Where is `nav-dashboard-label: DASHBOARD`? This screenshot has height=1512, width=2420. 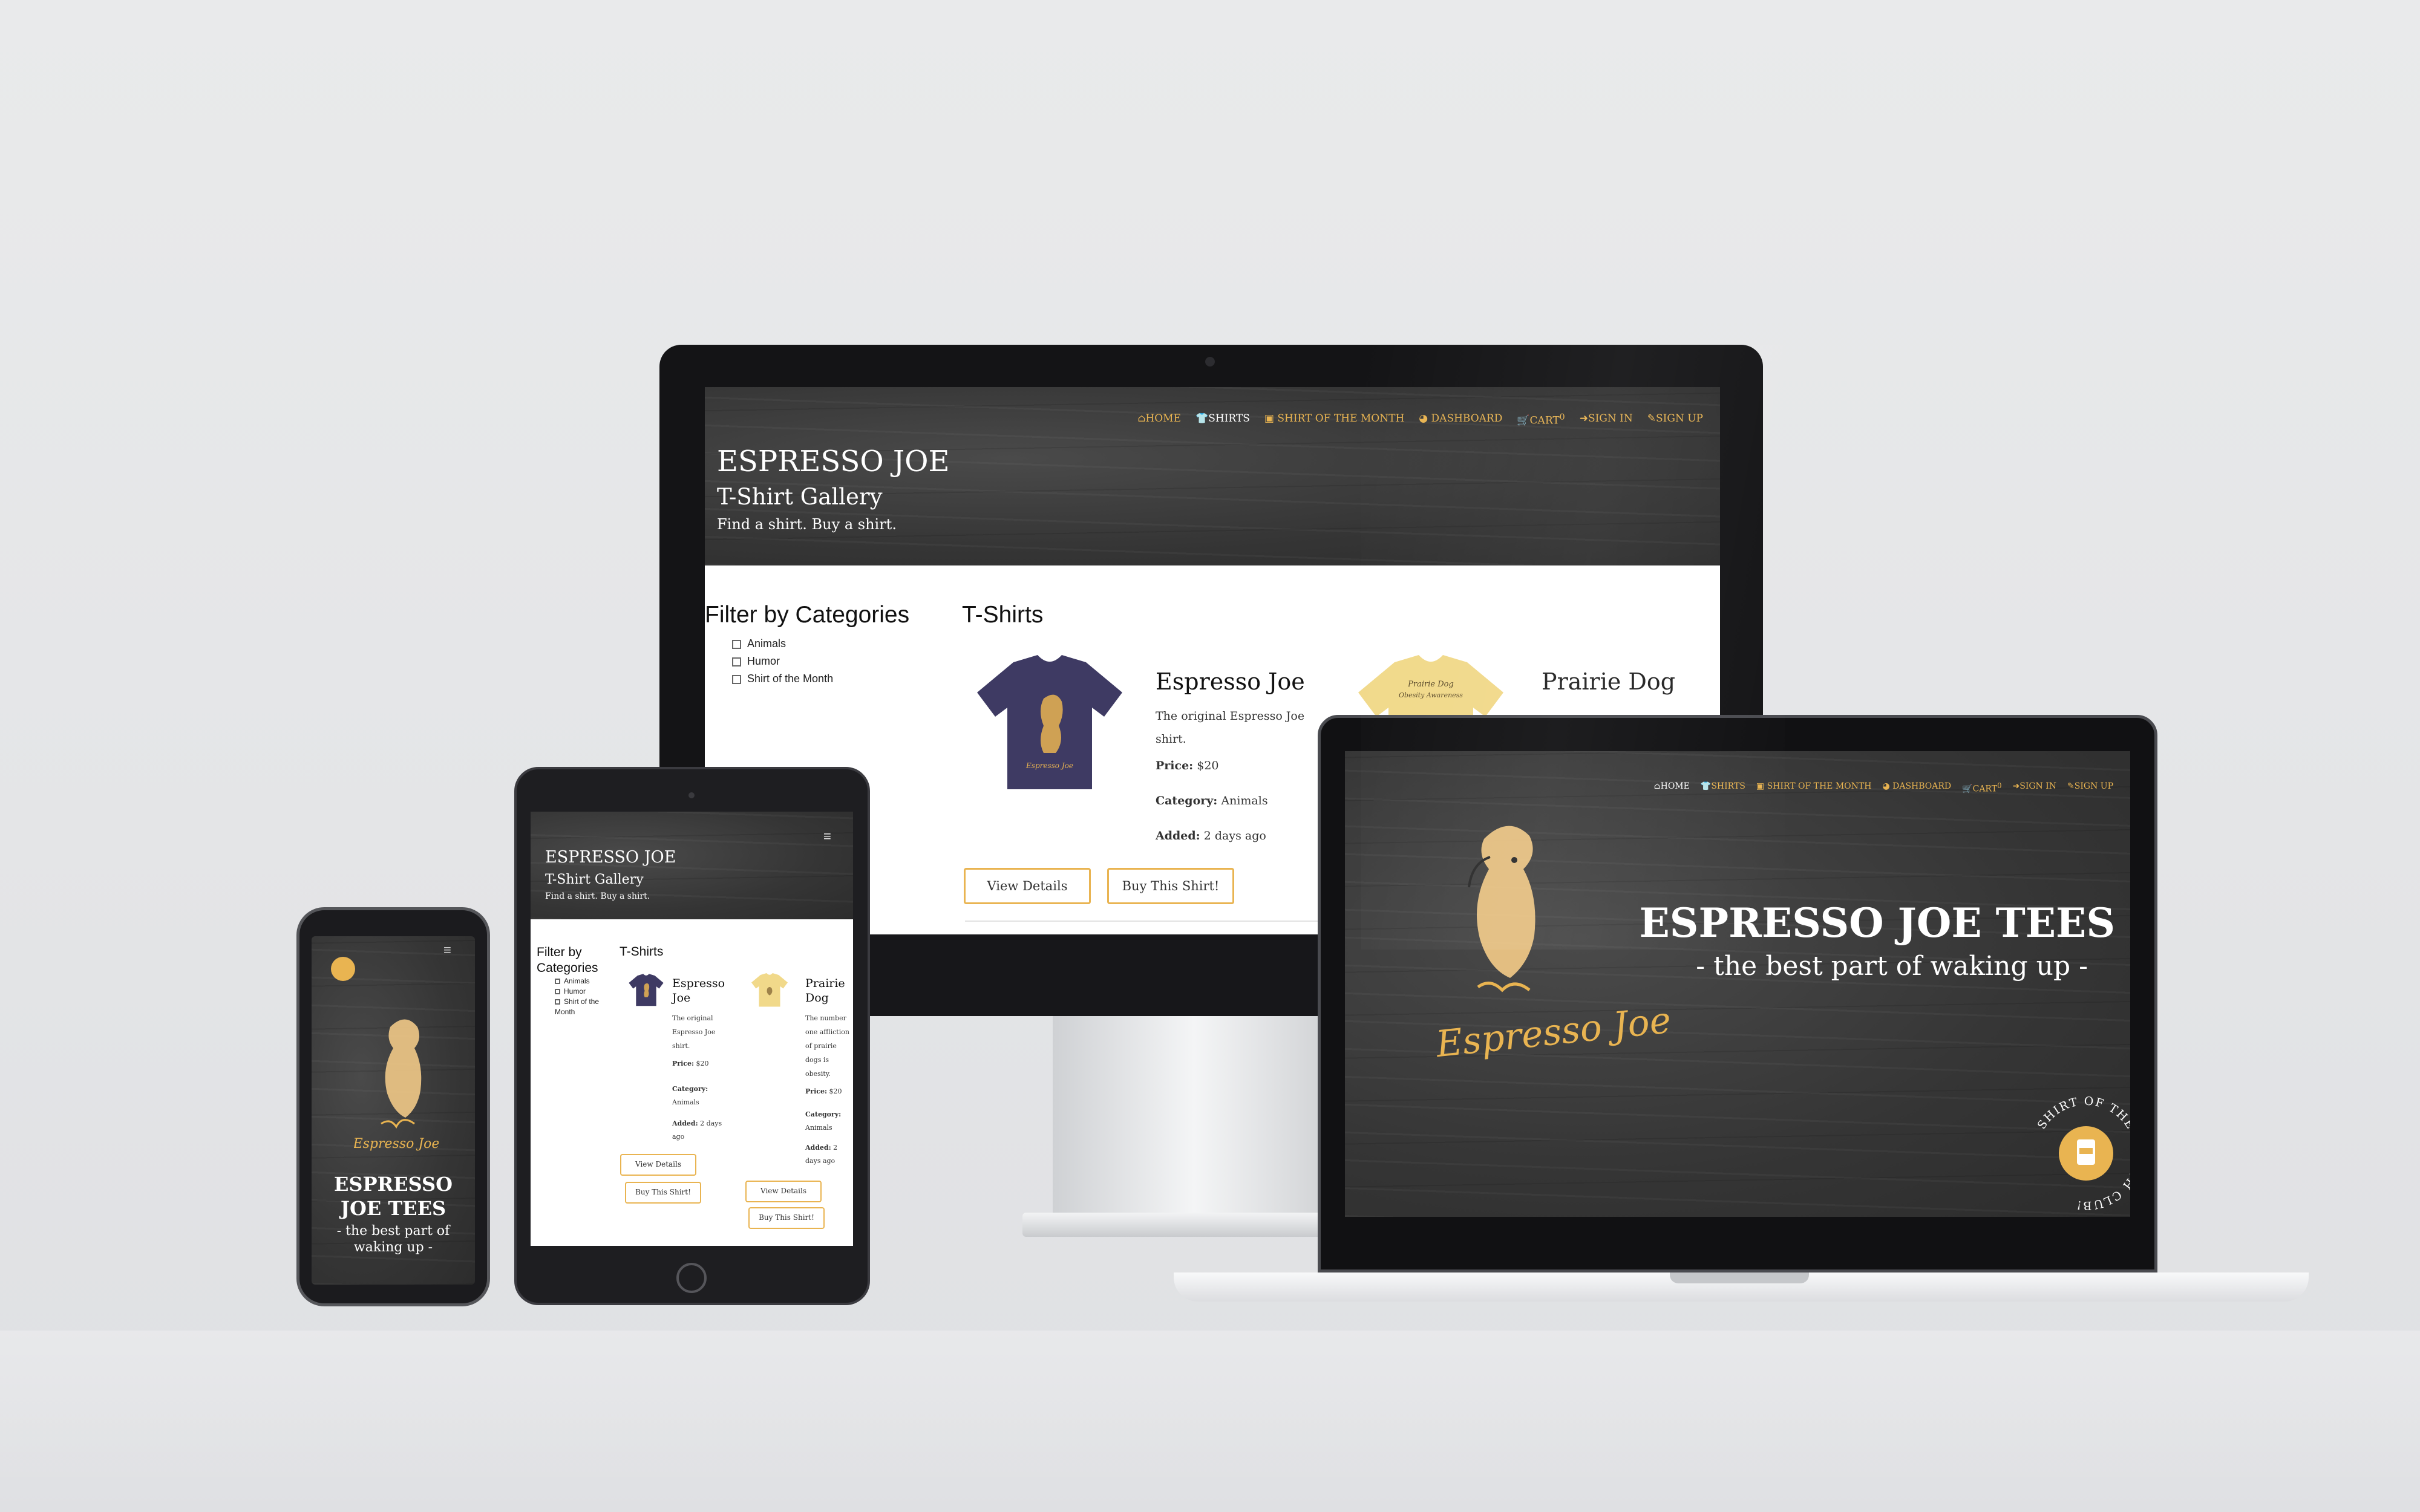 nav-dashboard-label: DASHBOARD is located at coordinates (1467, 419).